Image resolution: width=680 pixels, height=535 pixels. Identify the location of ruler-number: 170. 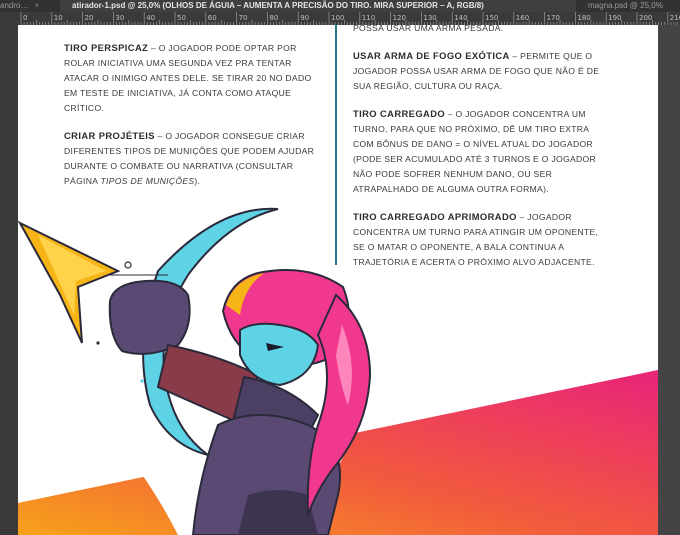
(553, 18).